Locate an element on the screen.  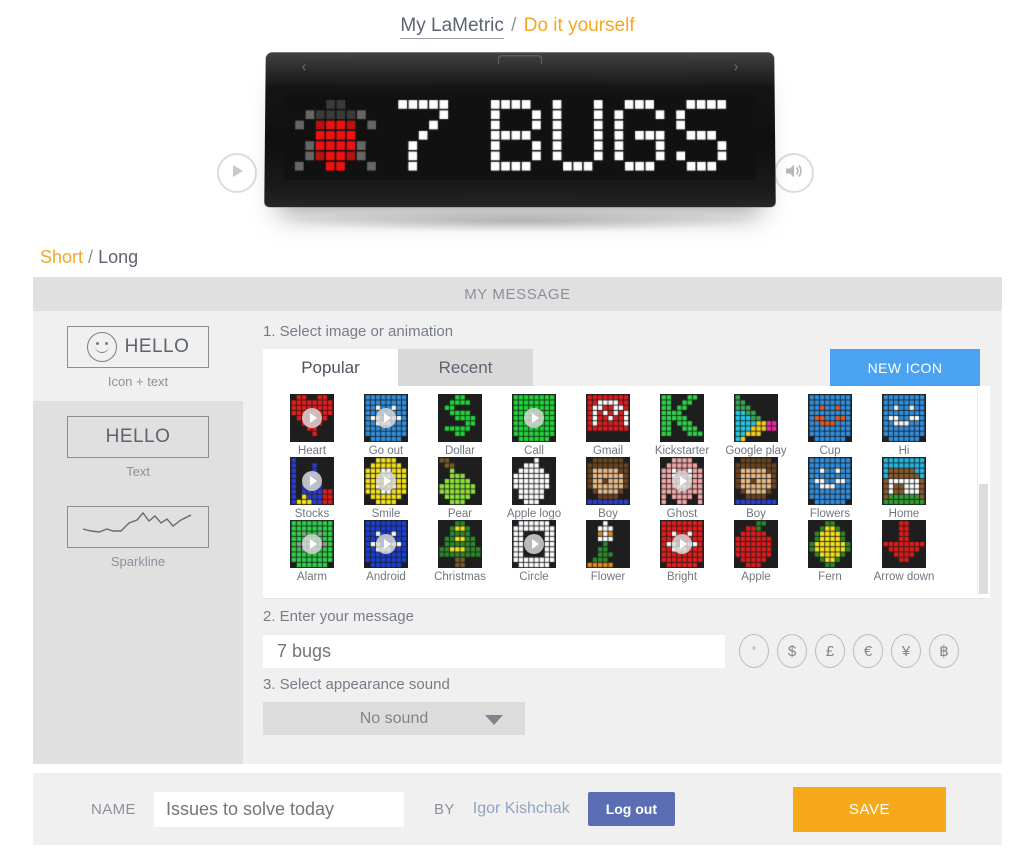
sidebar-item-icon-text: HELLO Icon + text is located at coordinates (138, 356).